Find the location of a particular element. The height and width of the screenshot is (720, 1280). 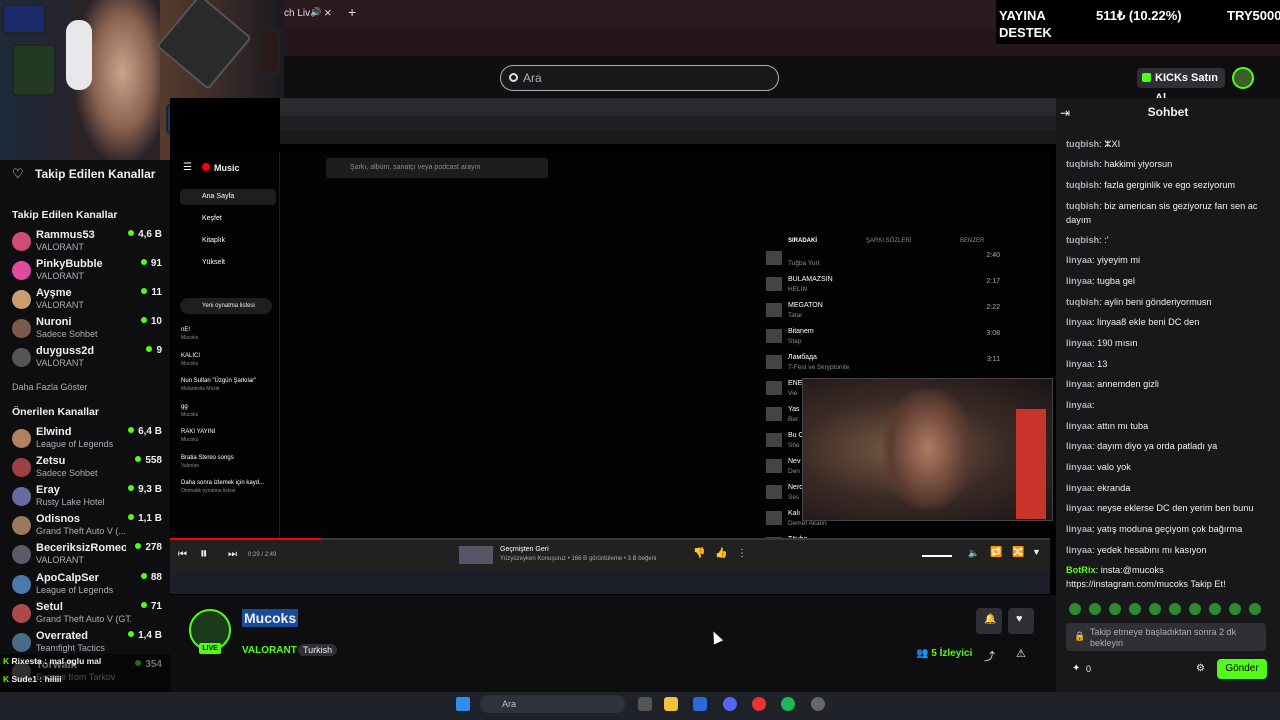

points-icon: ✦ is located at coordinates (1076, 668).